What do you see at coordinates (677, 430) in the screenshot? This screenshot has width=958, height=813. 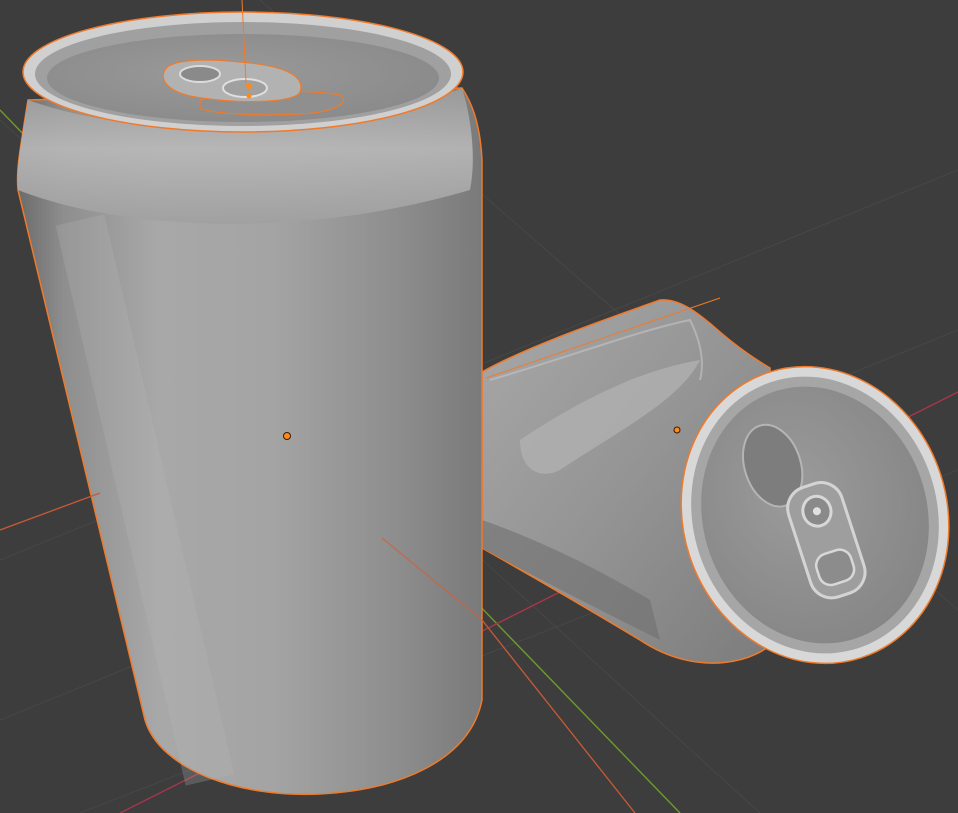 I see `crushed-can-origin` at bounding box center [677, 430].